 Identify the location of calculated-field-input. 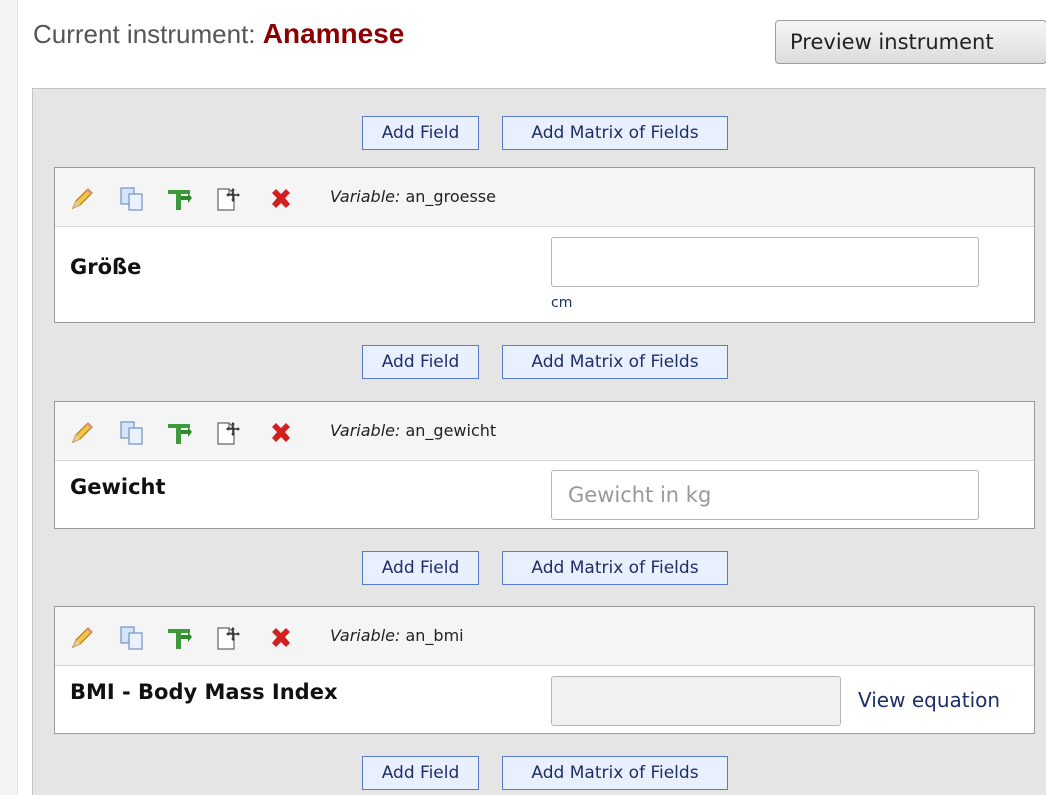
(696, 701).